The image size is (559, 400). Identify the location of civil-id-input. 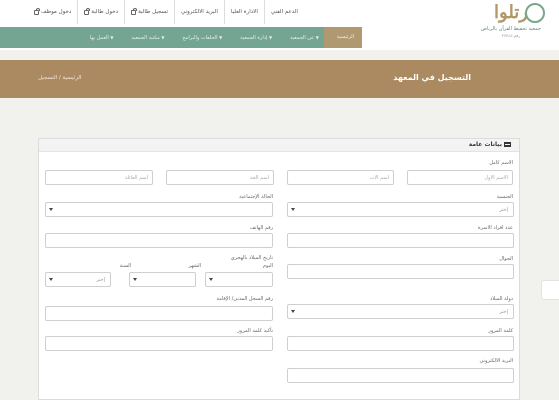
(159, 313).